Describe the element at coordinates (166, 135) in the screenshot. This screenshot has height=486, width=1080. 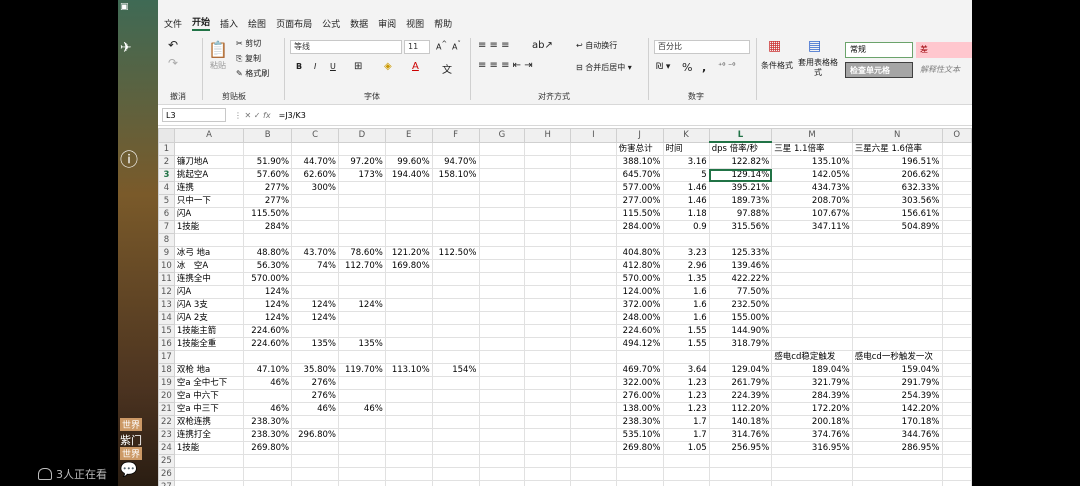
I see `select-all-corner` at that location.